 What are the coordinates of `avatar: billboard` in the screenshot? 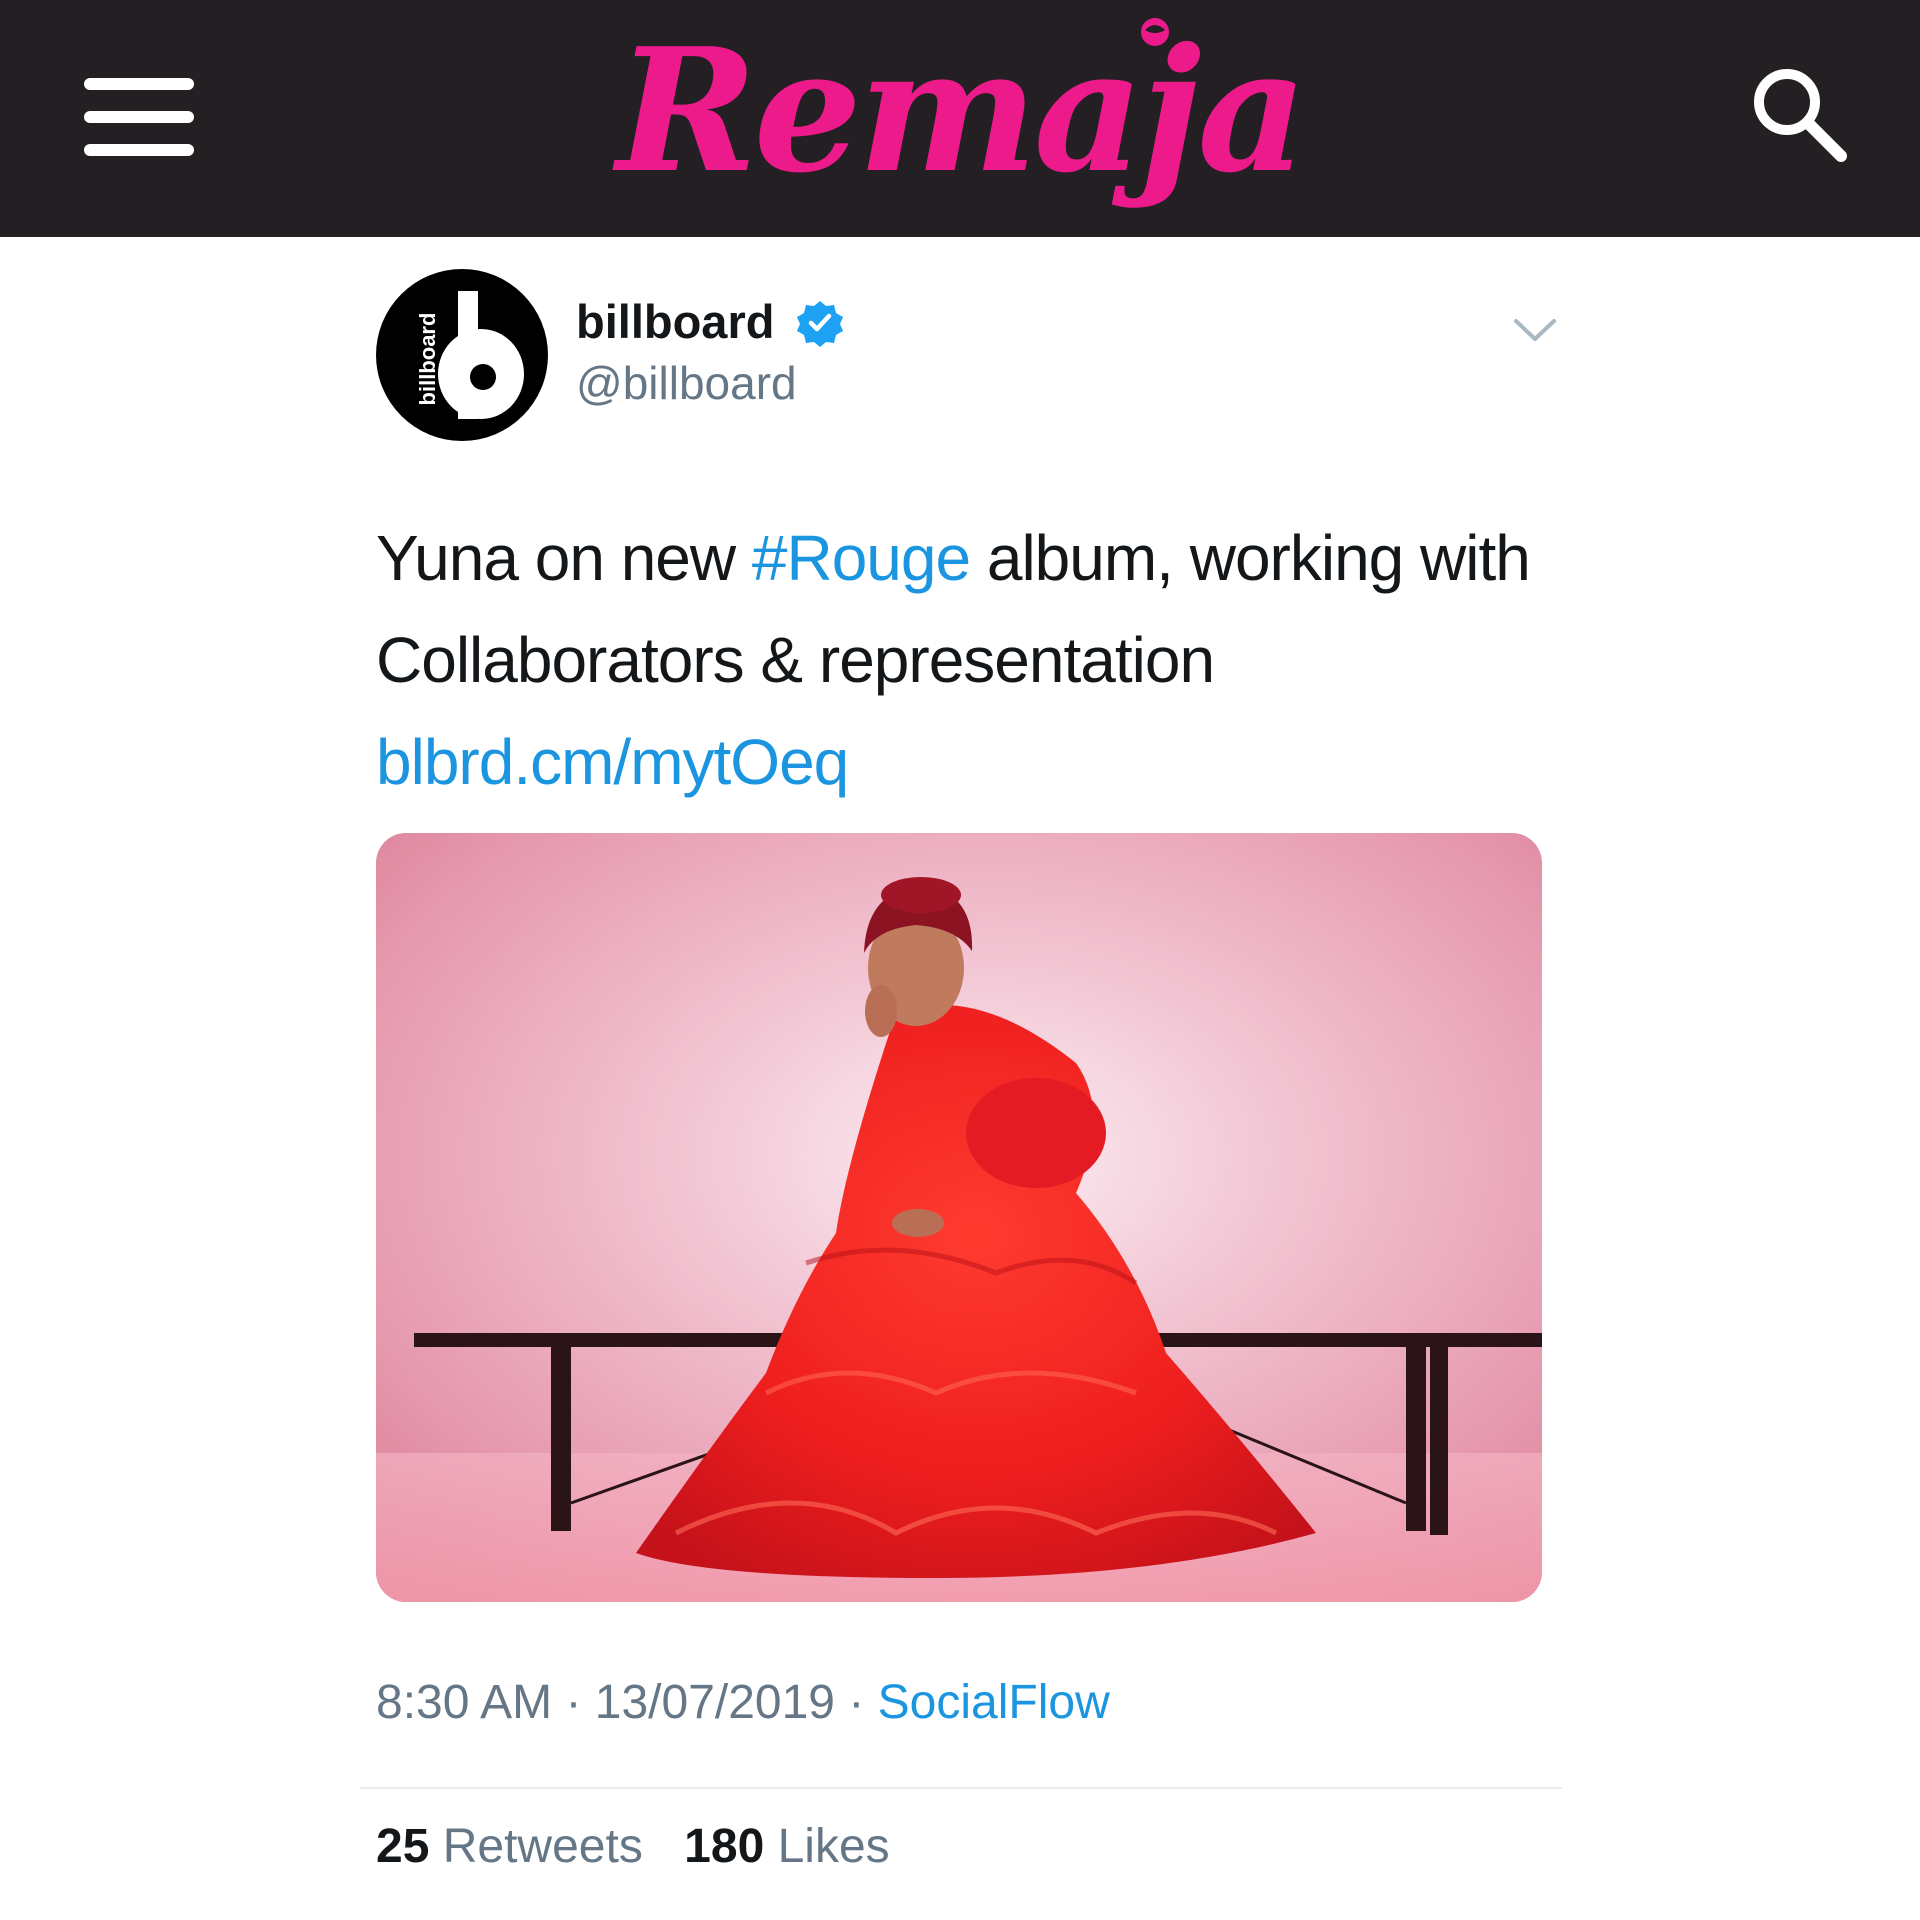 It's located at (462, 355).